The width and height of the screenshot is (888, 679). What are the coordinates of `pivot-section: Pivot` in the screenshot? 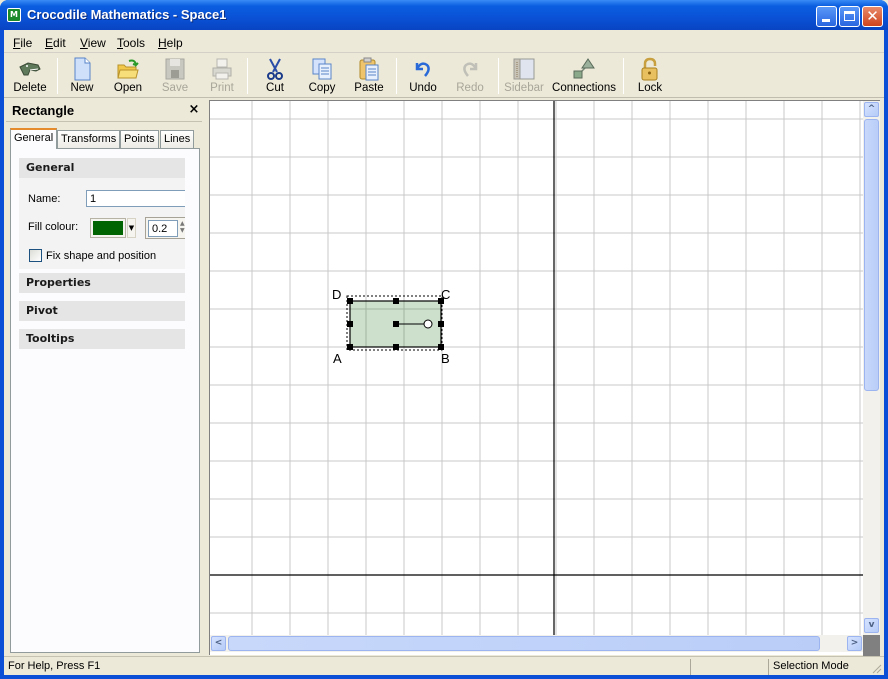 It's located at (102, 311).